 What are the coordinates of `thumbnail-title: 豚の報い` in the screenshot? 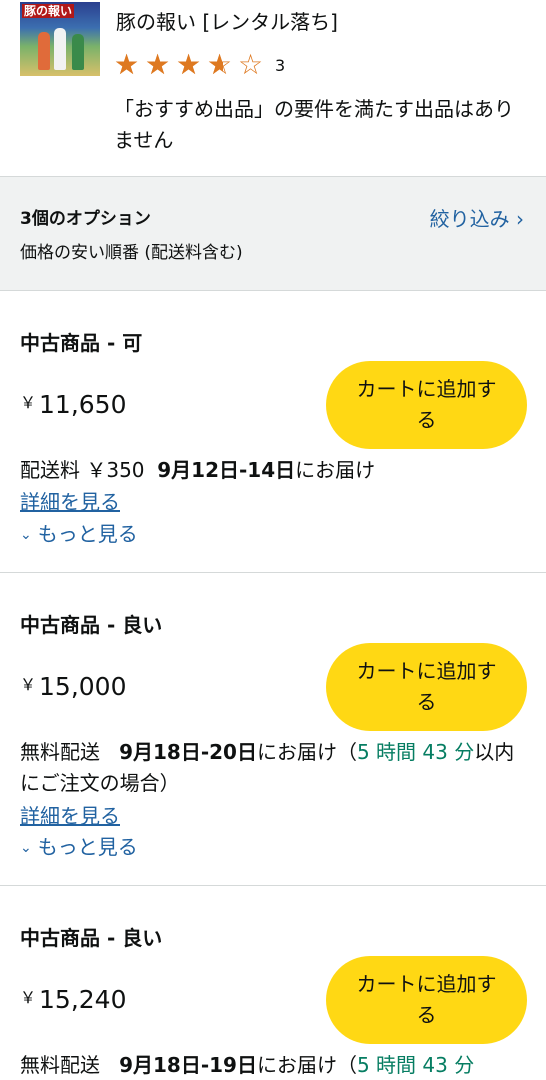 It's located at (48, 11).